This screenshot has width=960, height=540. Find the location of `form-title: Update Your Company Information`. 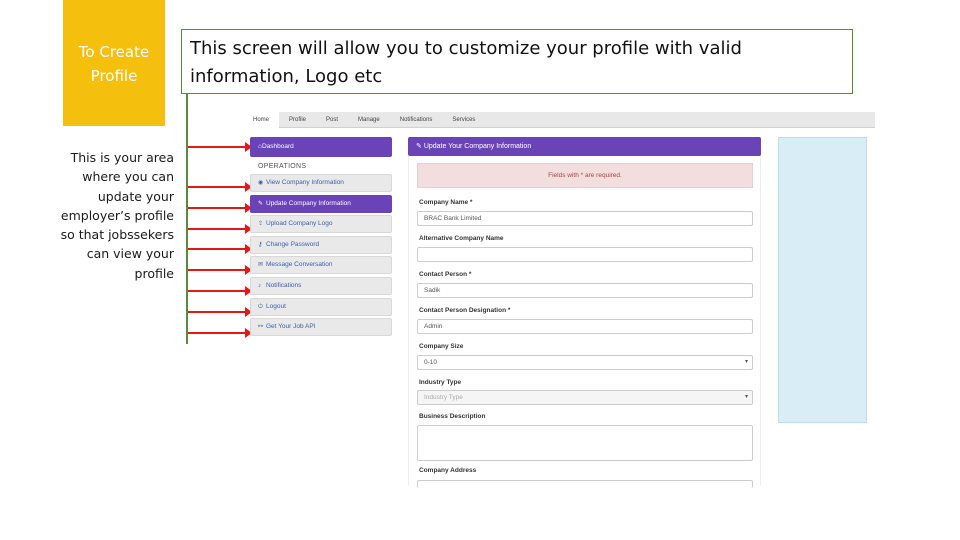

form-title: Update Your Company Information is located at coordinates (477, 146).